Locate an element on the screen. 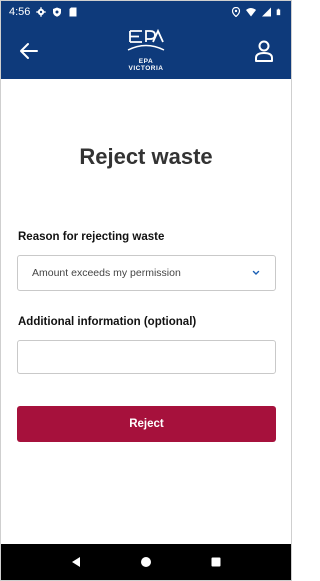 This screenshot has width=320, height=581. reject-button: Reject is located at coordinates (146, 424).